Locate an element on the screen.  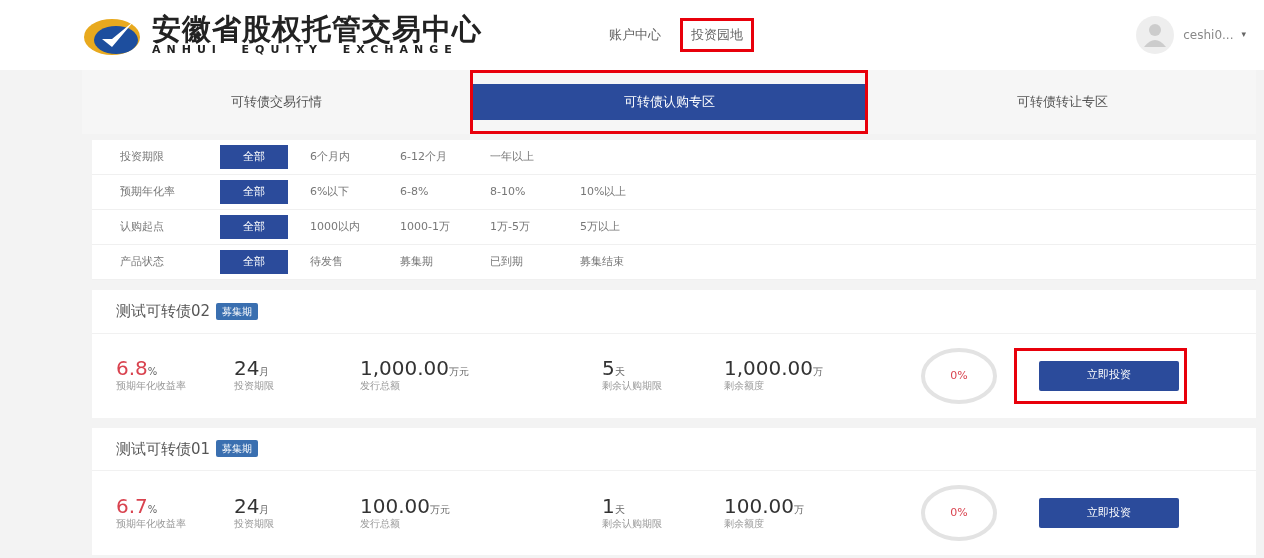
days-value: 5天 is located at coordinates (614, 368).